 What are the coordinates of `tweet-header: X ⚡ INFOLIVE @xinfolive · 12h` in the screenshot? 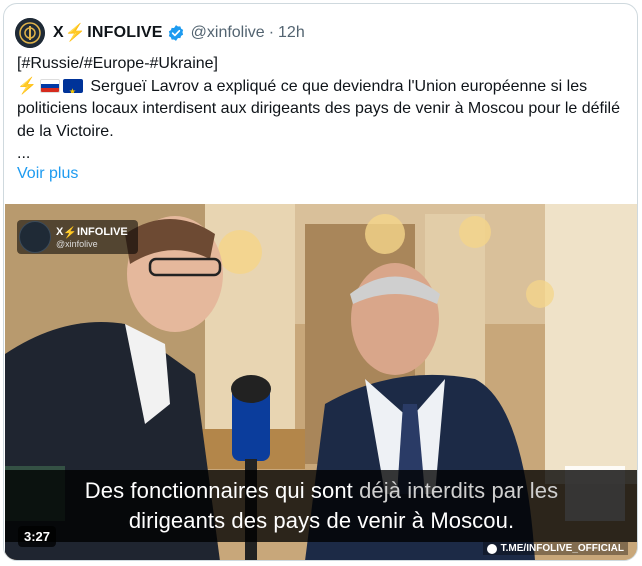 It's located at (160, 33).